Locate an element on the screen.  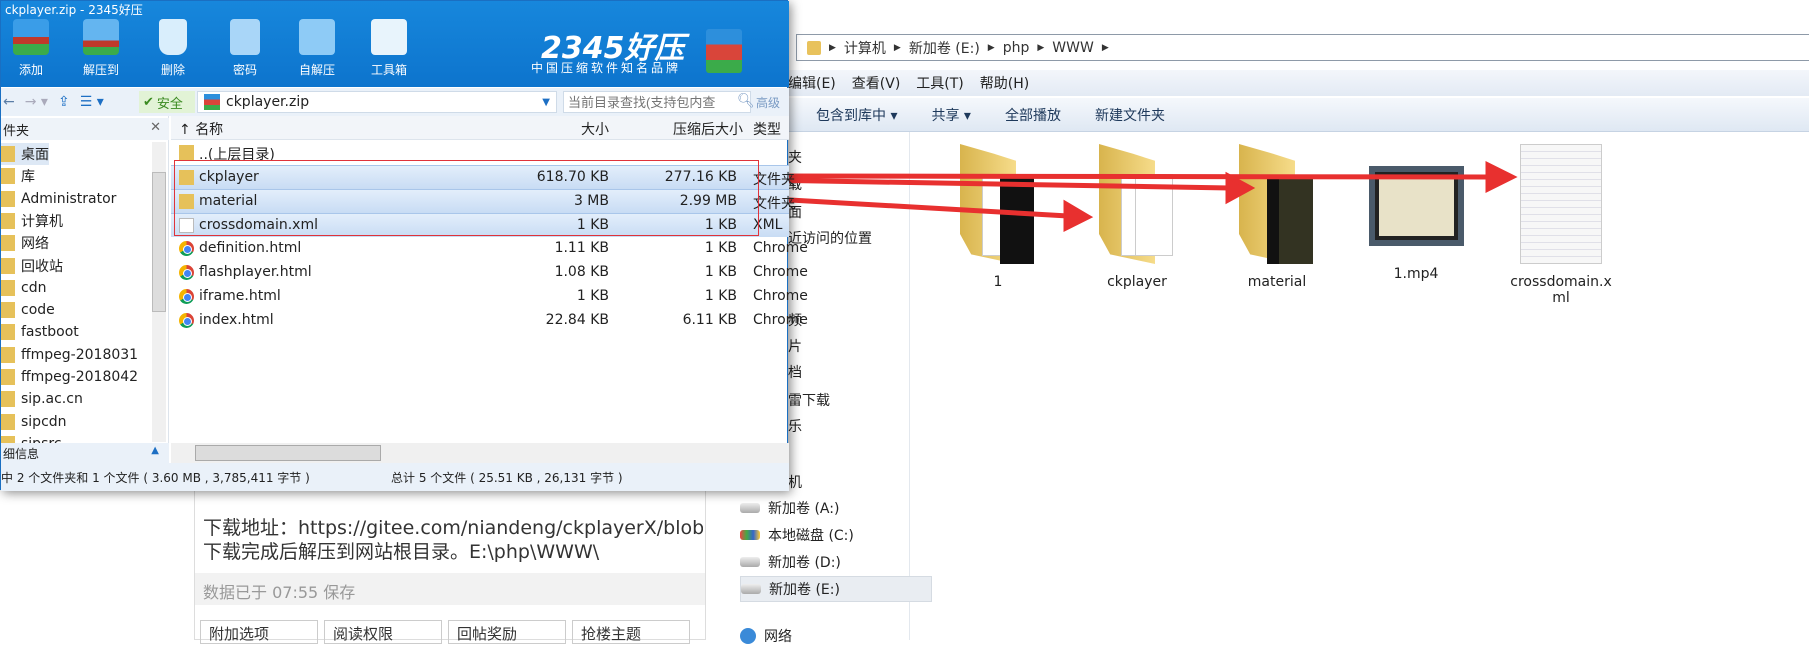
tree-item: ffmpeg-2018042 is located at coordinates (69, 377).